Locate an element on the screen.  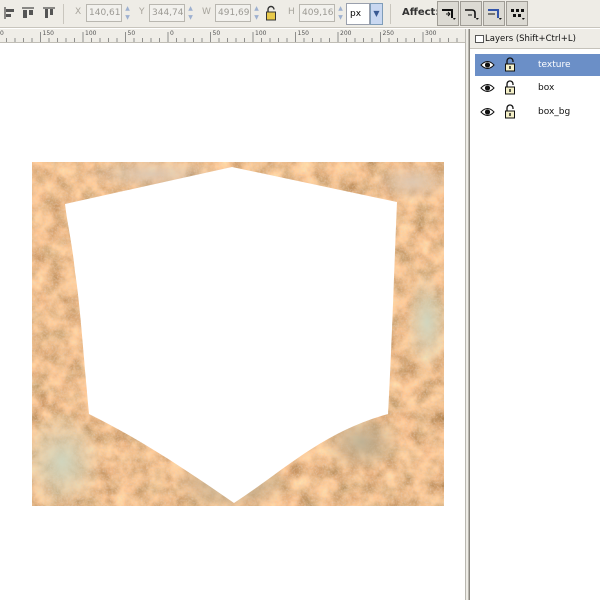
y-label: Y is located at coordinates (142, 12).